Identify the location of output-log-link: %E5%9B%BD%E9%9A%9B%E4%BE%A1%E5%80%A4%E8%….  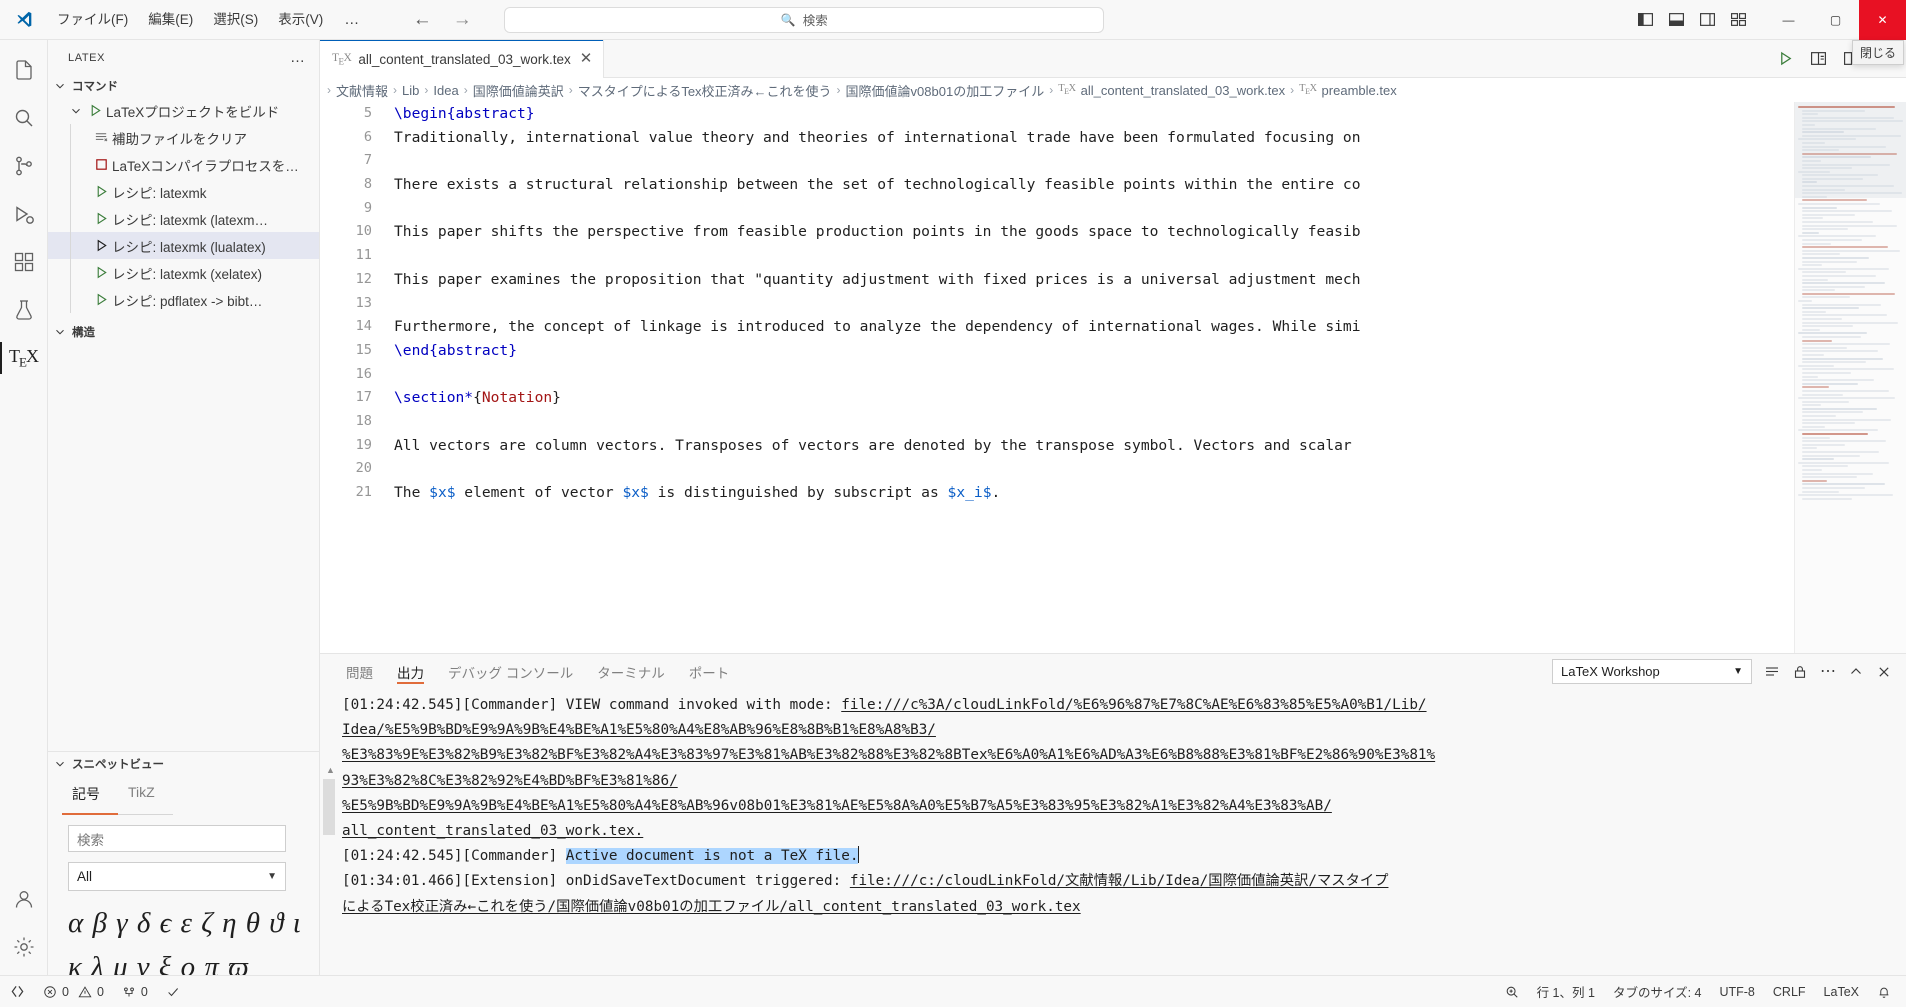
(837, 806).